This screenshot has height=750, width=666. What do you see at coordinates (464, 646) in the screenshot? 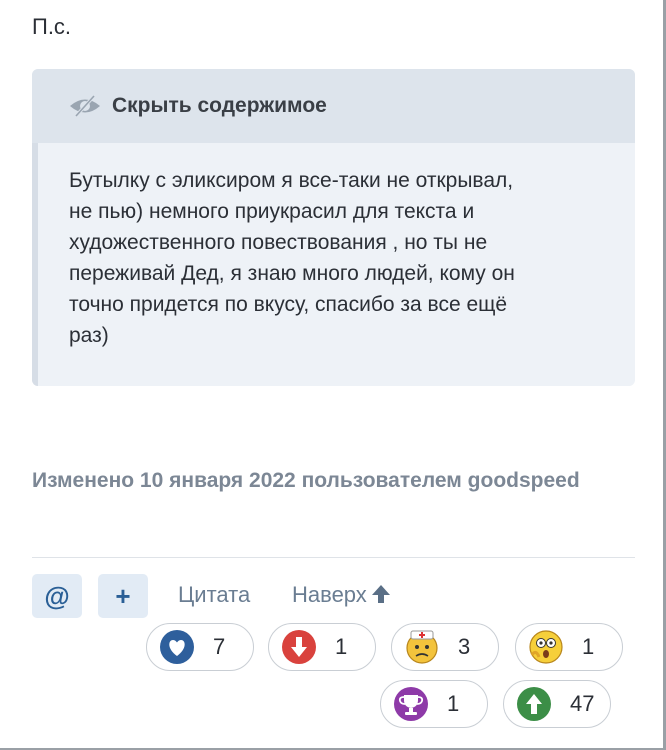
I see `reaction-count: 3` at bounding box center [464, 646].